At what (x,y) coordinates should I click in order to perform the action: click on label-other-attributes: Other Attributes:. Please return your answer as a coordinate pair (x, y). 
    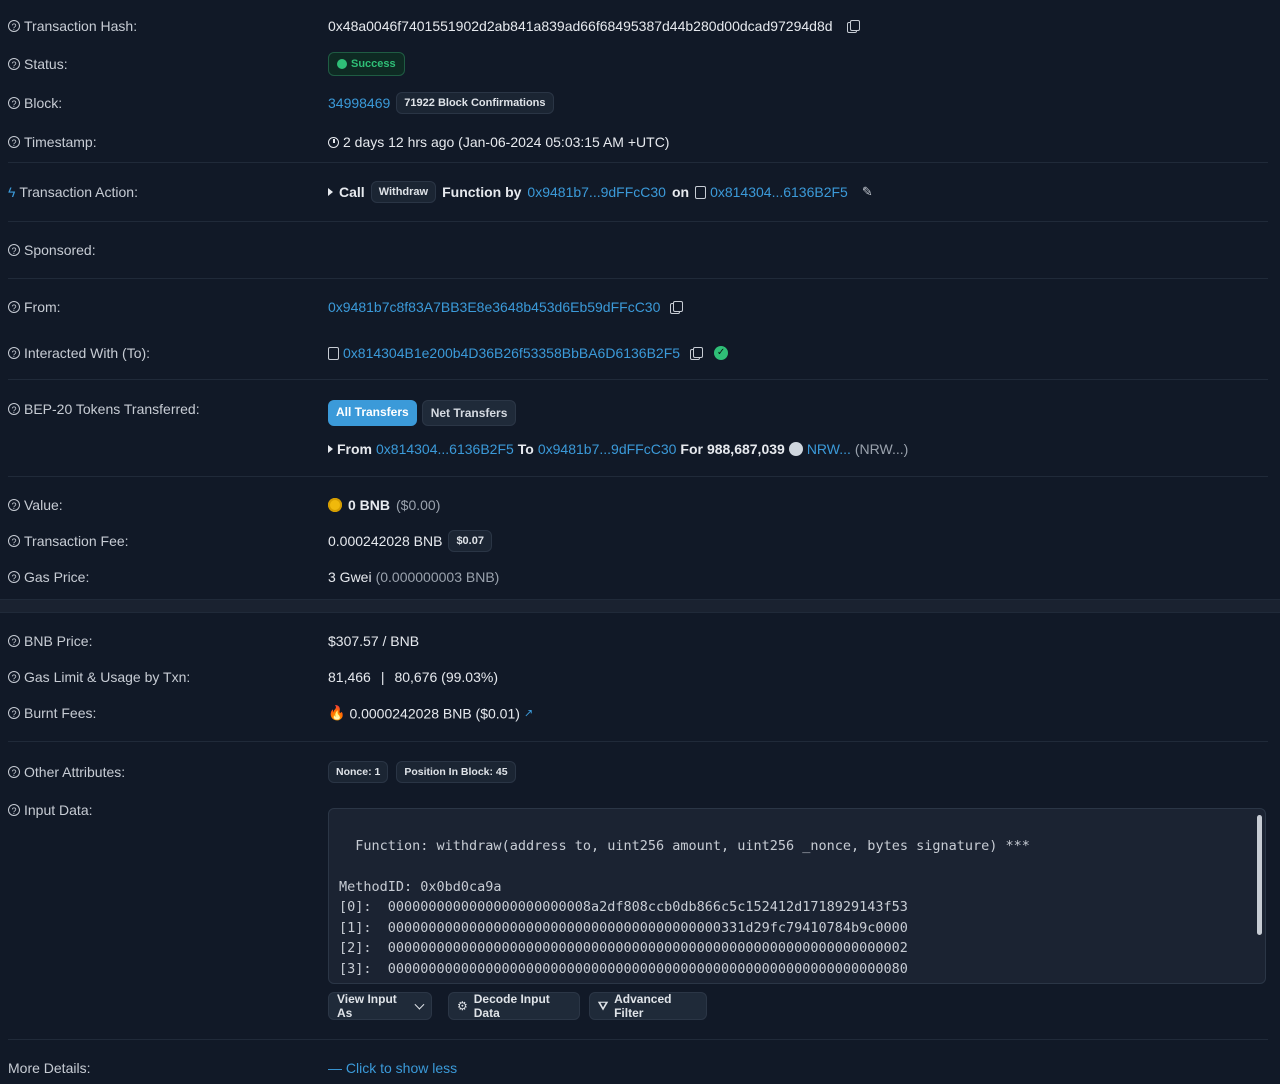
    Looking at the image, I should click on (75, 772).